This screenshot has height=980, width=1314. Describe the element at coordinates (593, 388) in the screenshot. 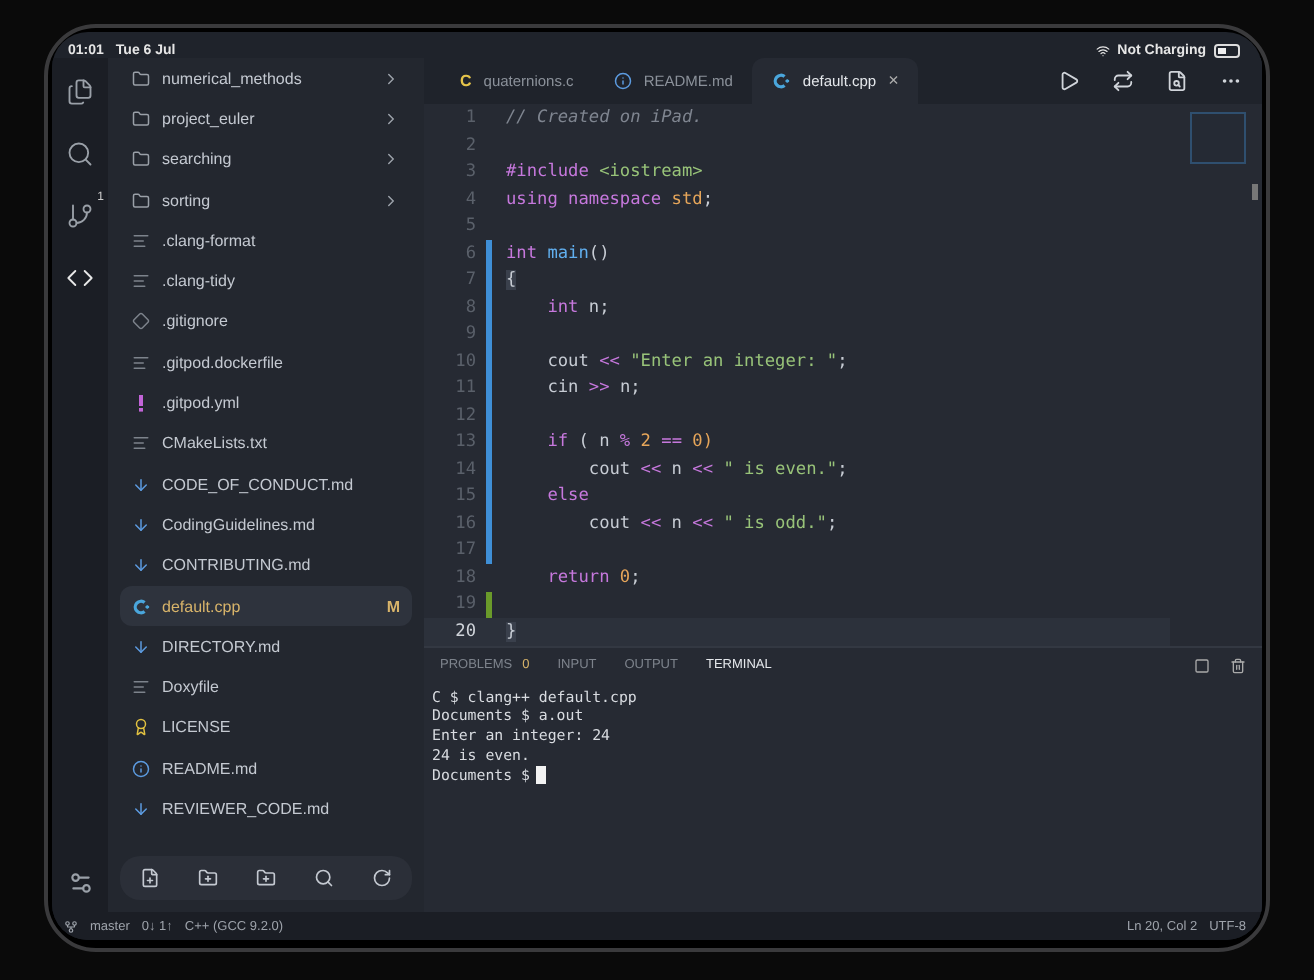

I see `code-line: cin >> n;` at that location.